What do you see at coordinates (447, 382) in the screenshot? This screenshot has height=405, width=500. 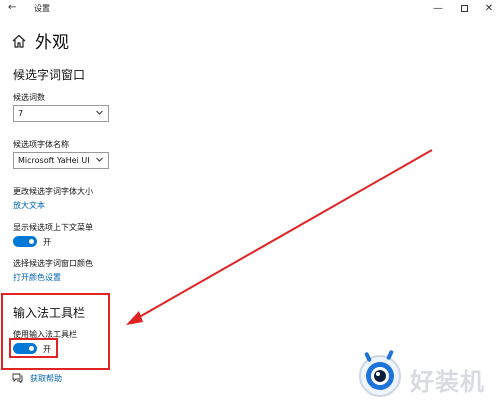 I see `watermark-text: 好装机` at bounding box center [447, 382].